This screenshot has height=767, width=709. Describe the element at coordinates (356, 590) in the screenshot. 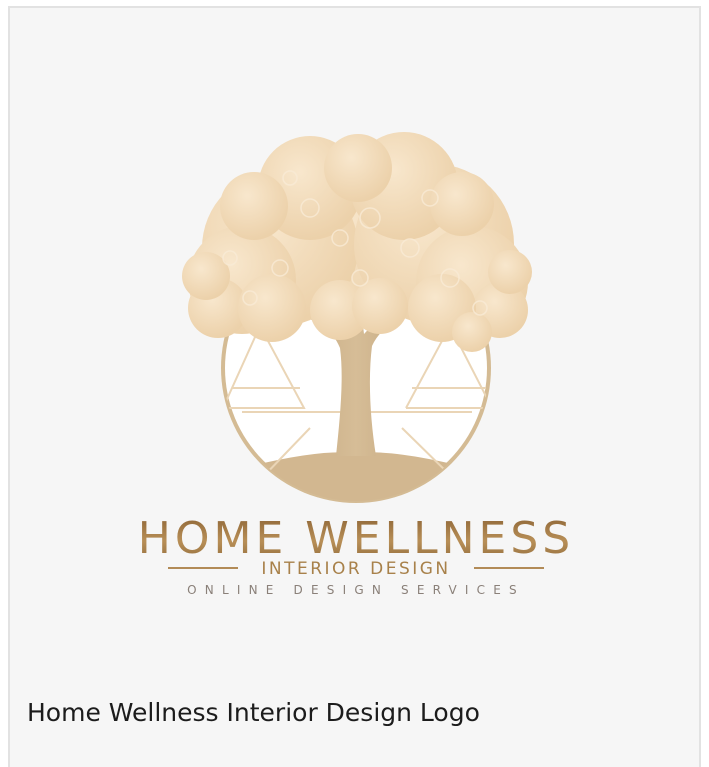

I see `logo-tagline: ONLINE DESIGN SERVICES` at that location.